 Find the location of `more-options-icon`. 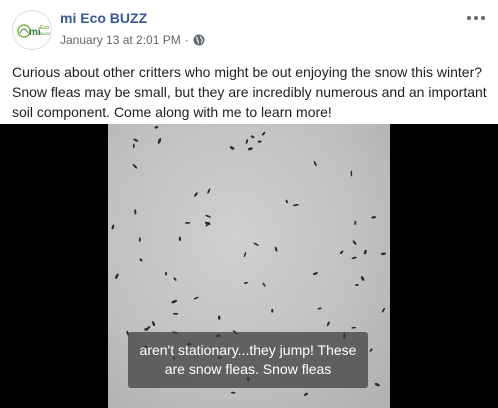

more-options-icon is located at coordinates (476, 18).